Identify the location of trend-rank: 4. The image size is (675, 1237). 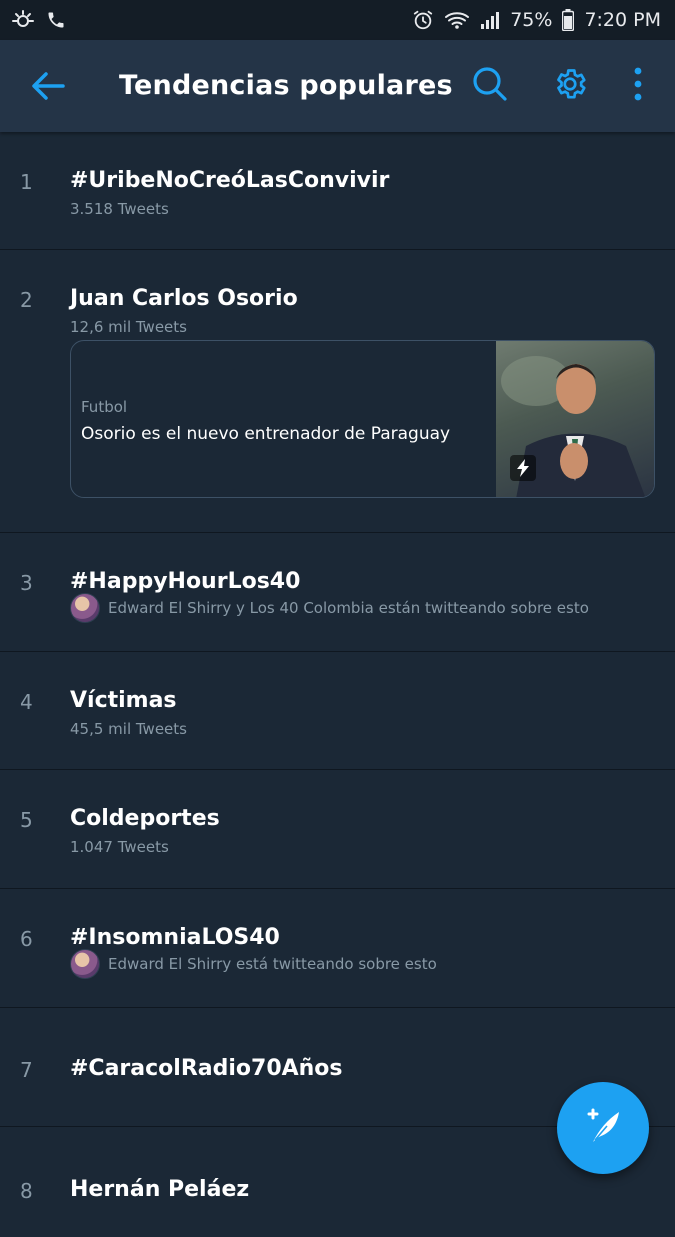
(26, 702).